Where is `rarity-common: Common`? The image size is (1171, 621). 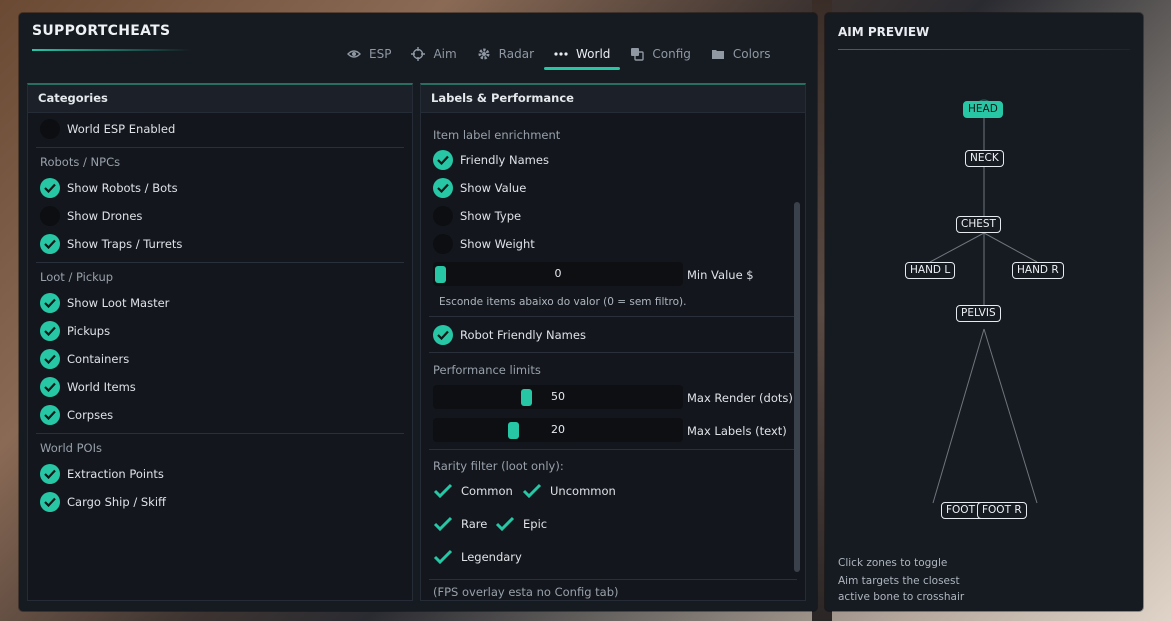 rarity-common: Common is located at coordinates (473, 491).